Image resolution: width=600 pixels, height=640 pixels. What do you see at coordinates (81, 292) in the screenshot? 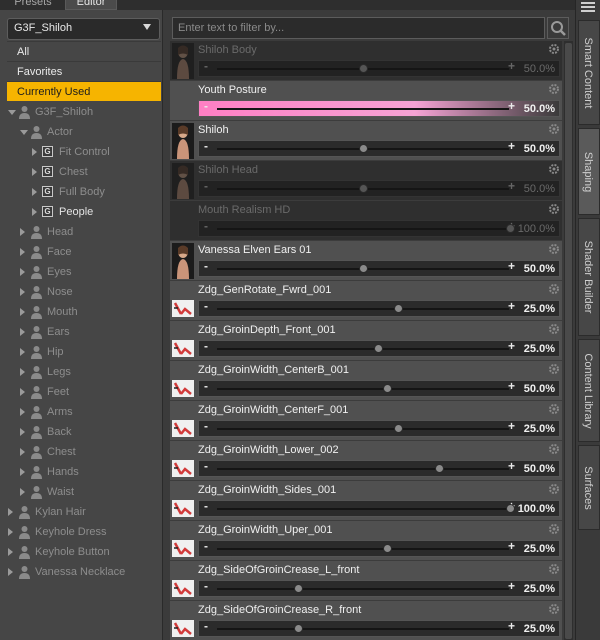
I see `tree-node: Nose` at bounding box center [81, 292].